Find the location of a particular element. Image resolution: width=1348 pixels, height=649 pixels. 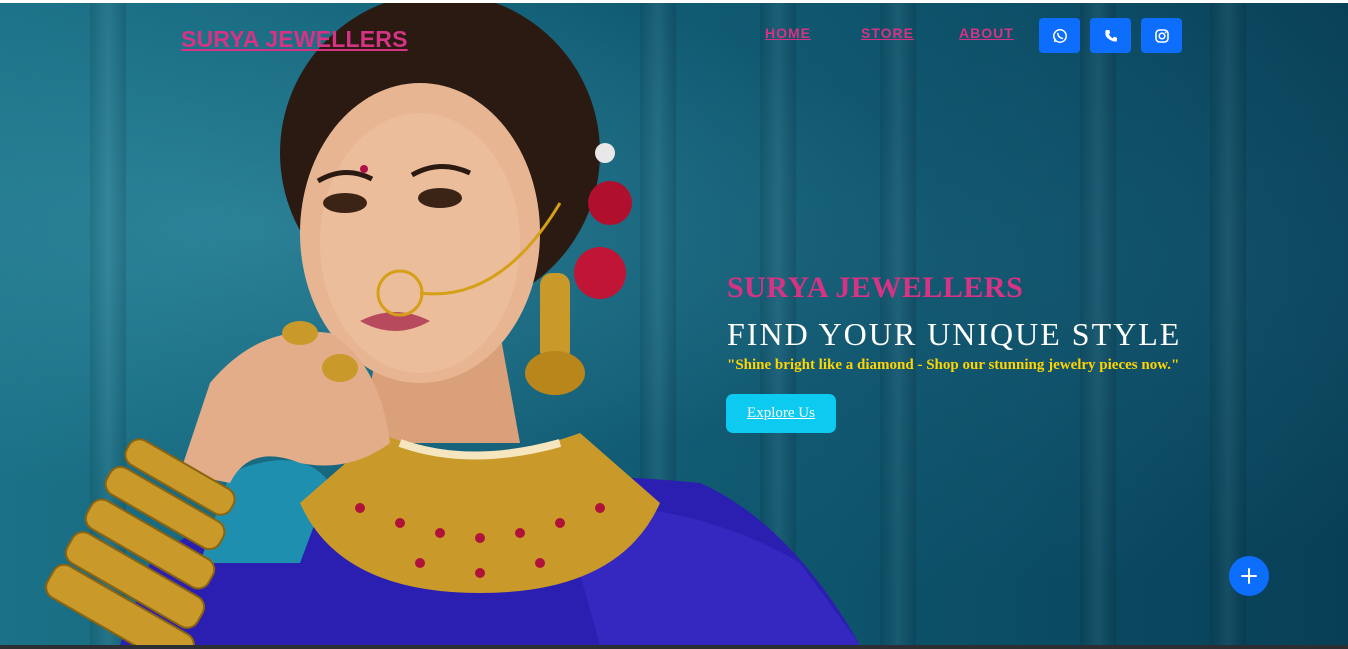

phone-button is located at coordinates (1110, 35).